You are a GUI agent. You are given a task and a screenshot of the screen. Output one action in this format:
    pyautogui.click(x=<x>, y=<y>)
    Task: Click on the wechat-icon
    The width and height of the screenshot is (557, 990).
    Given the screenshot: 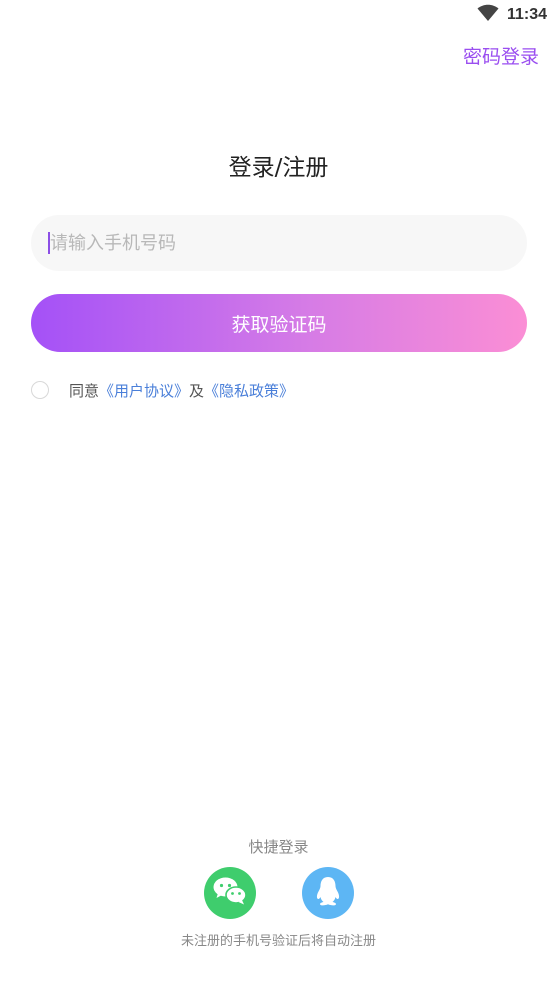 What is the action you would take?
    pyautogui.click(x=230, y=893)
    